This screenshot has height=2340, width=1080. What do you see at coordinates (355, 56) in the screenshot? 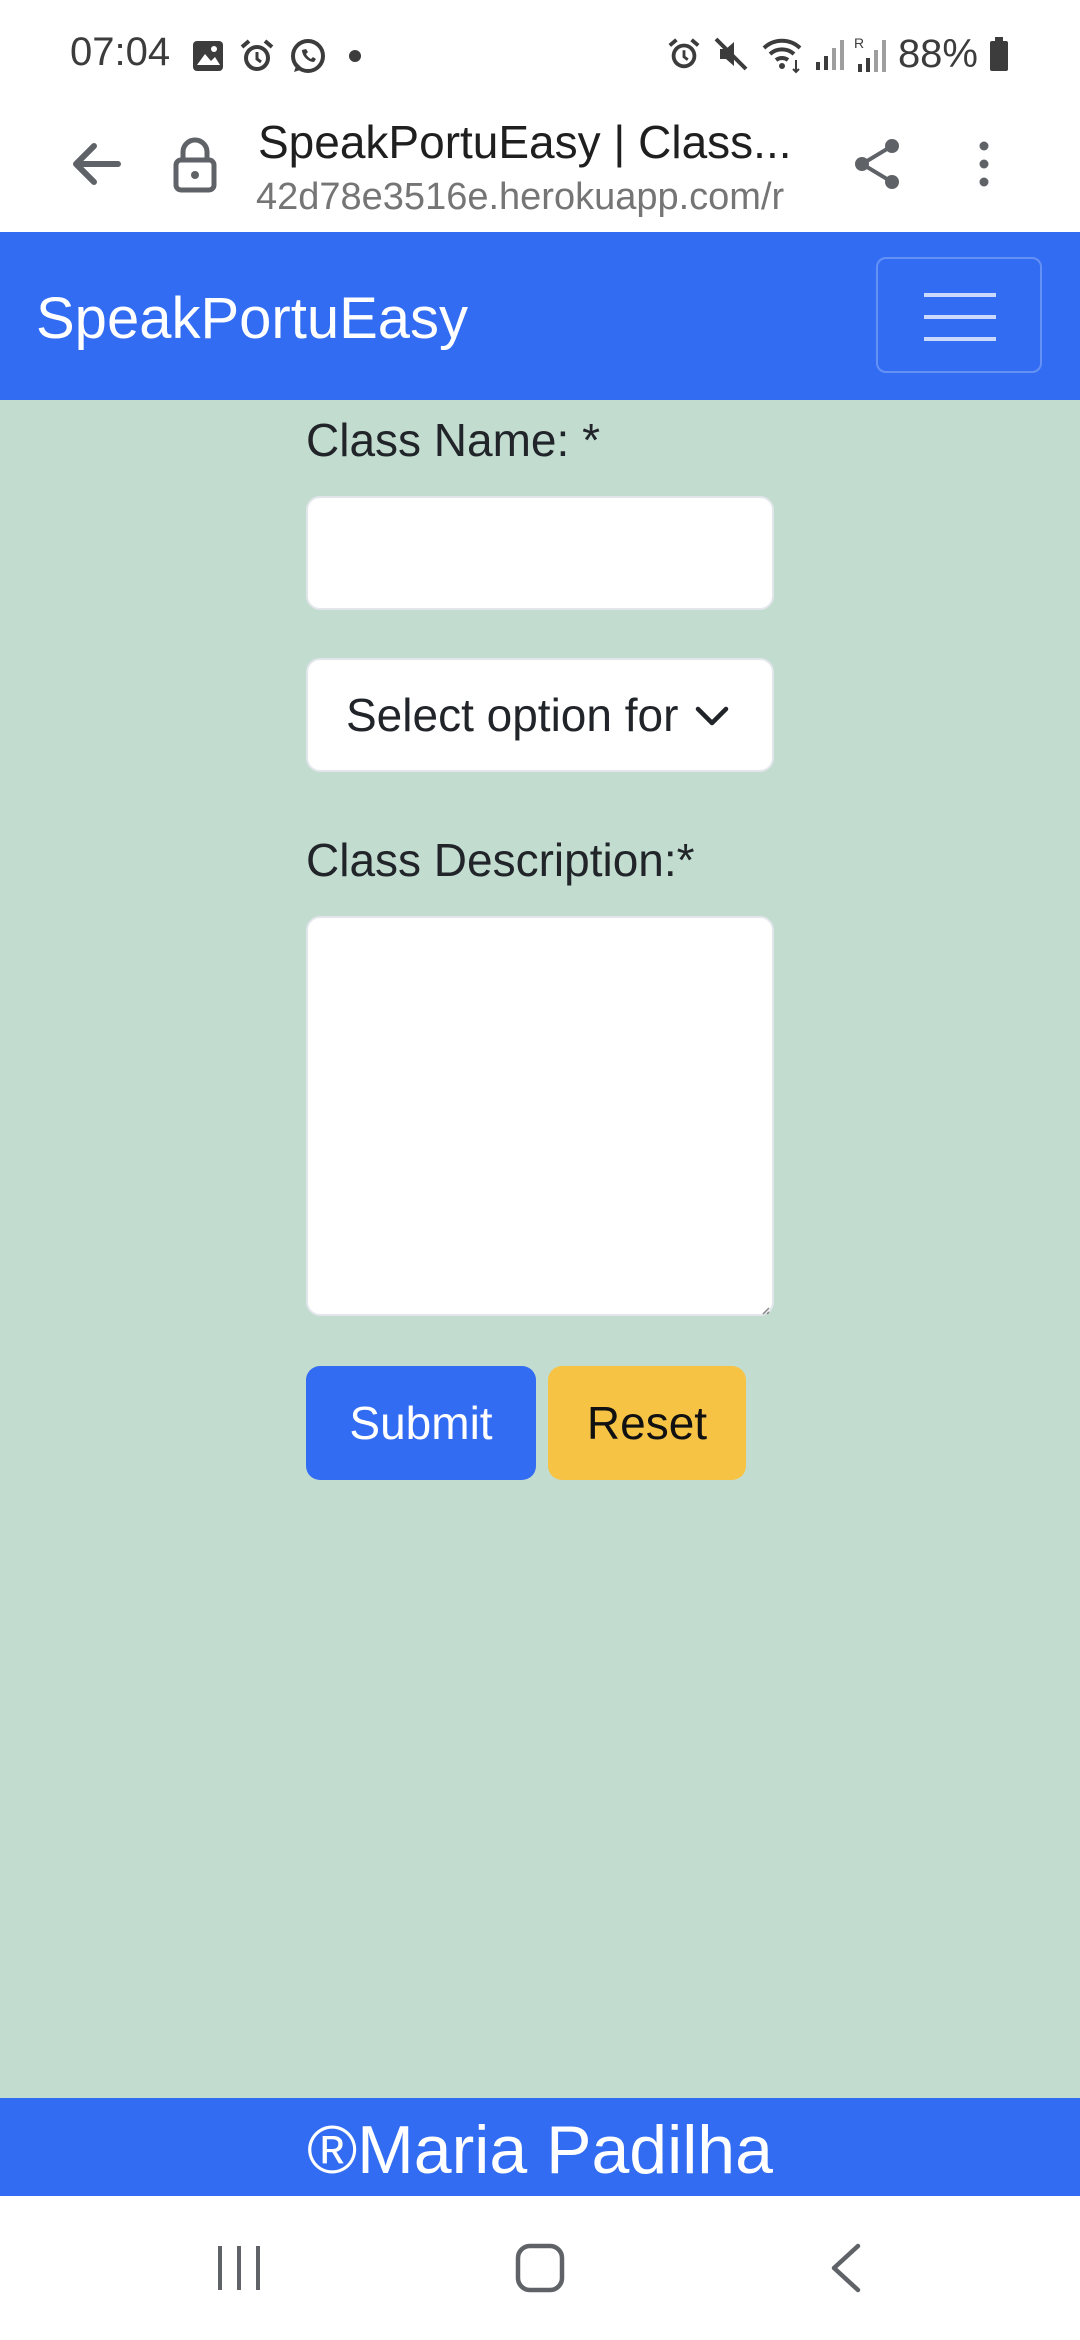
I see `dot-icon` at bounding box center [355, 56].